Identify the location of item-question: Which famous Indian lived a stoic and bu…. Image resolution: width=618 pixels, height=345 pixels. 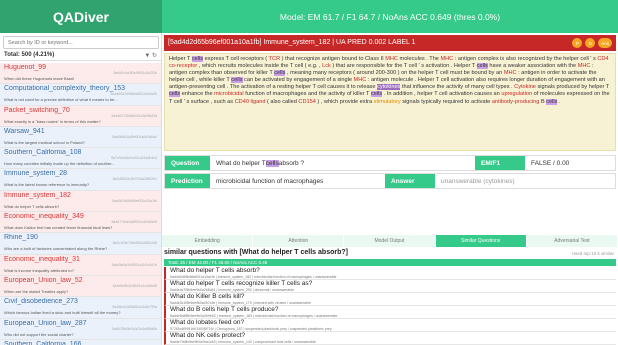
(62, 313).